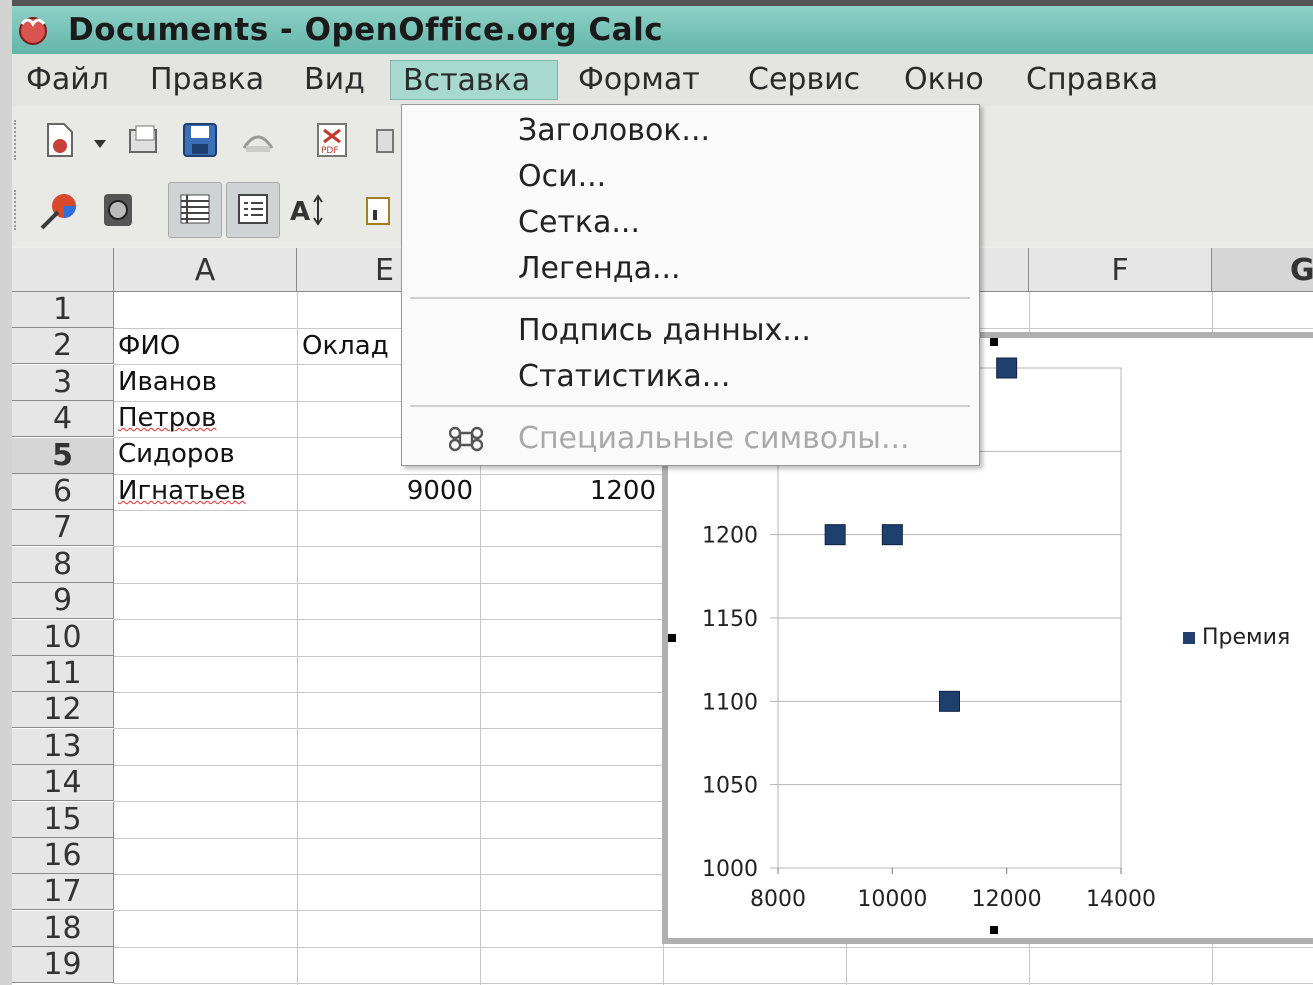 The image size is (1313, 985). What do you see at coordinates (690, 298) in the screenshot?
I see `menu-separator` at bounding box center [690, 298].